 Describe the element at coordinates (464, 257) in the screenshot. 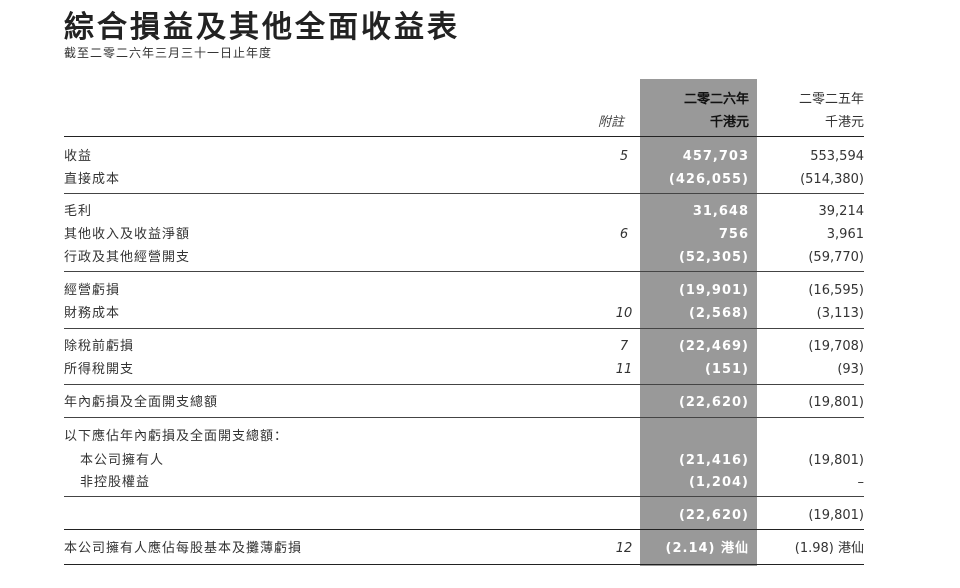

I see `table-row: 行政及其他經營開支 (52,305) (59,770)` at that location.